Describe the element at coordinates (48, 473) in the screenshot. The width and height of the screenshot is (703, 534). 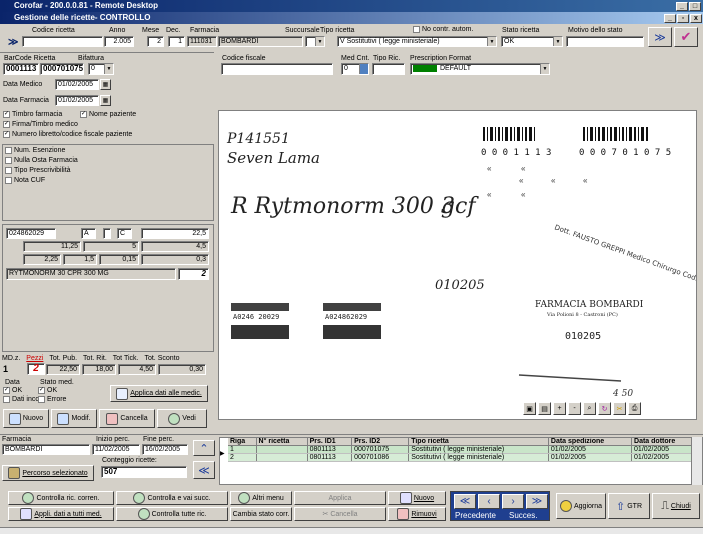
I see `percorso-button: Percorso selezionato` at that location.